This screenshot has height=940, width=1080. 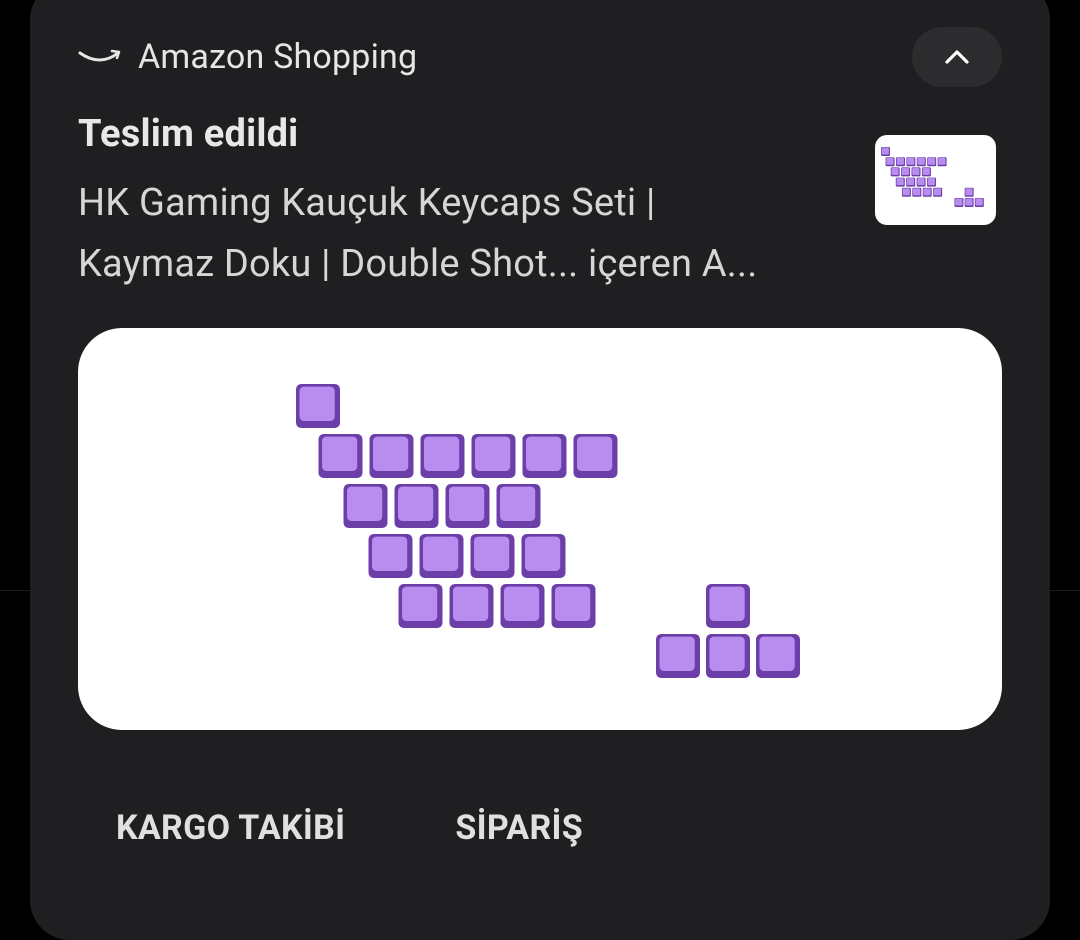 I want to click on product-thumbnail, so click(x=935, y=180).